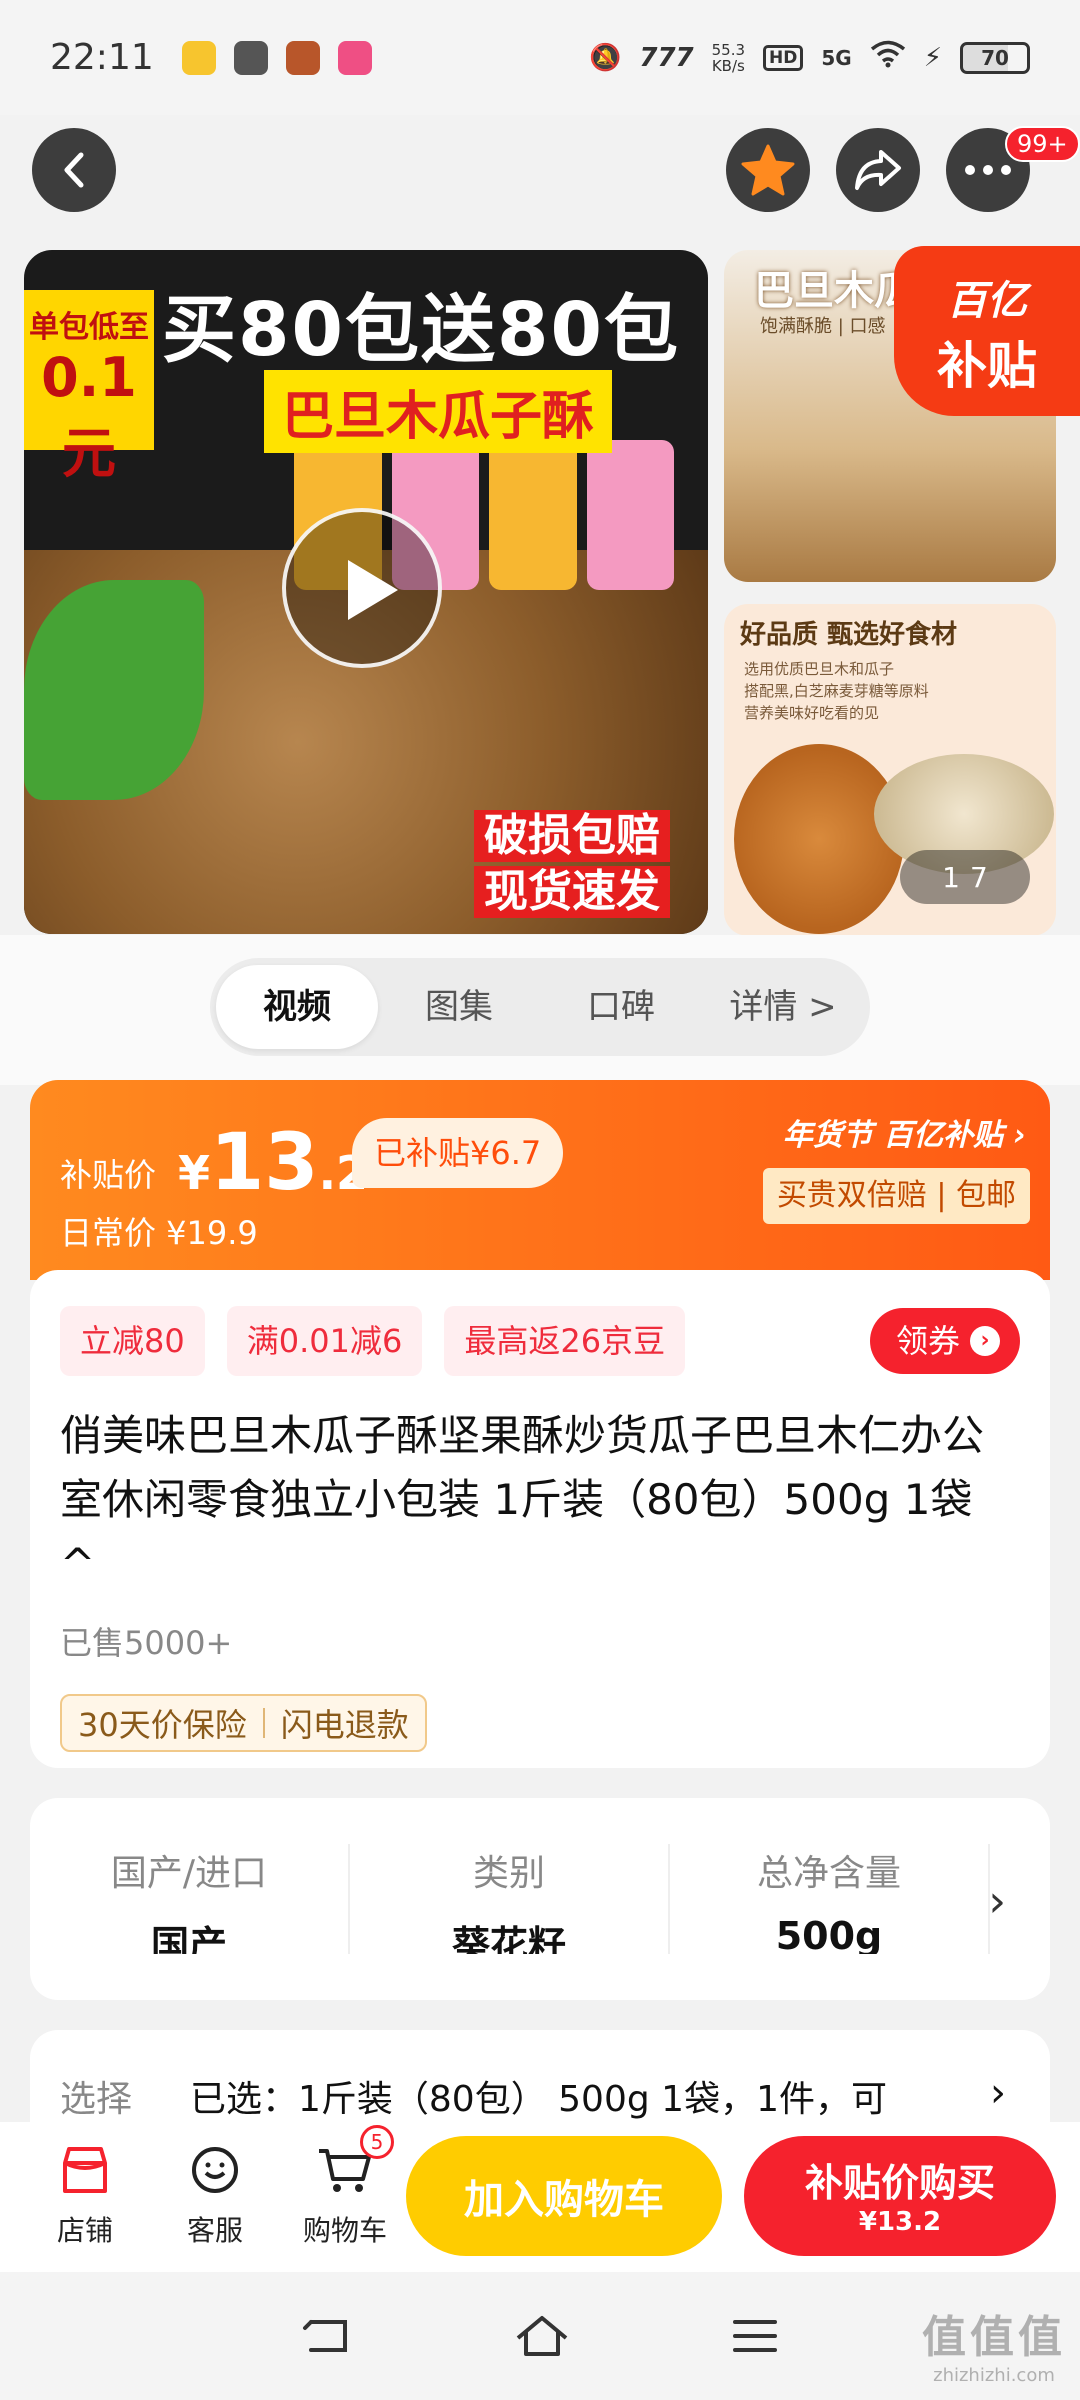  What do you see at coordinates (783, 1007) in the screenshot?
I see `tab-details: 详情 >` at bounding box center [783, 1007].